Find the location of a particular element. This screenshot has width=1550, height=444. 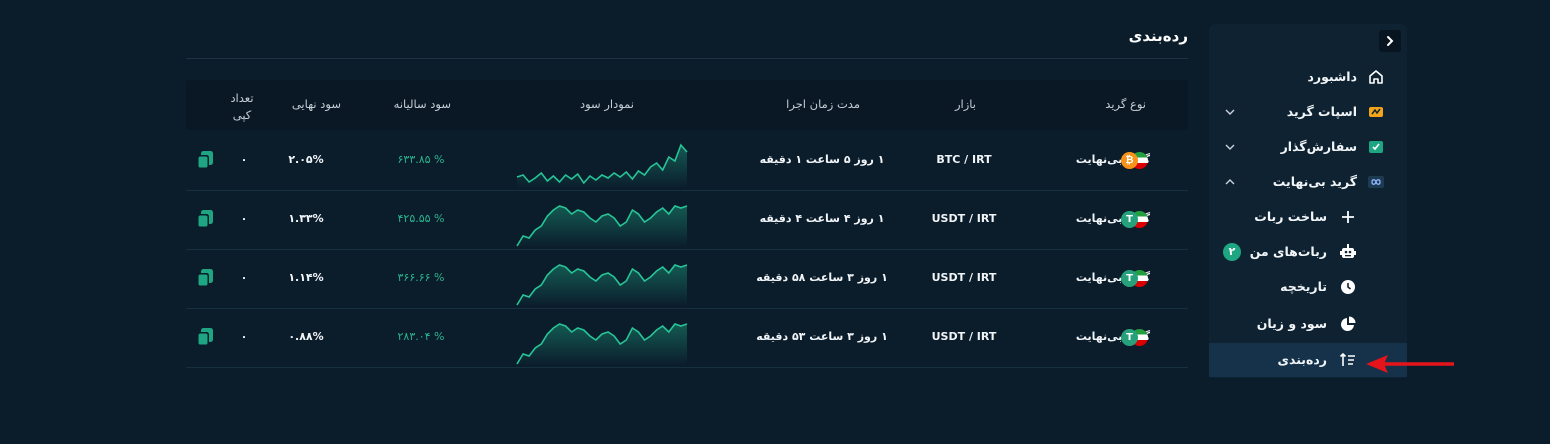

robot-icon is located at coordinates (1348, 252).